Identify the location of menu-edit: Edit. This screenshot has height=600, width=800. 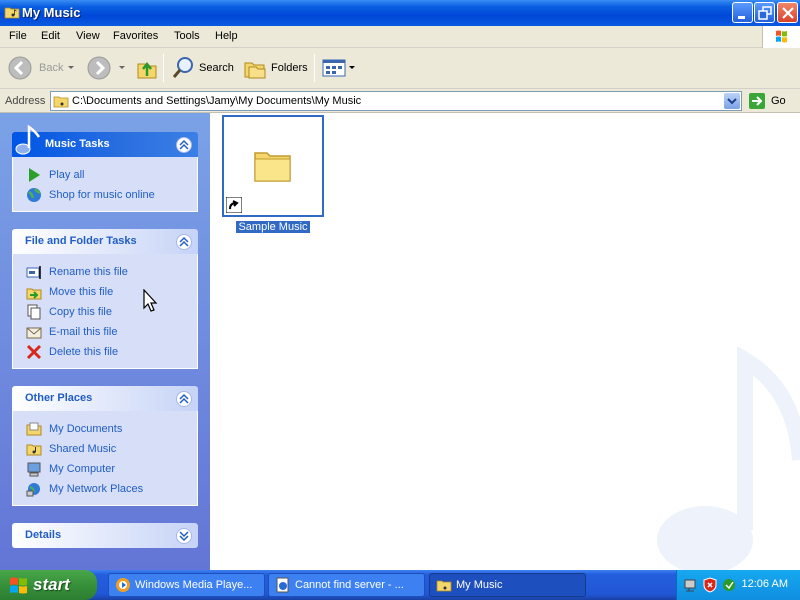
(50, 36).